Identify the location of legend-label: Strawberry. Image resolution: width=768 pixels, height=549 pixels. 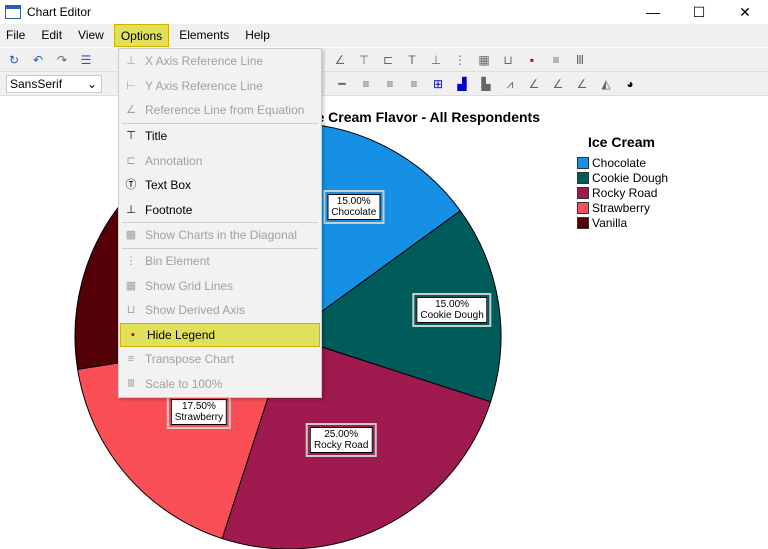
(621, 207).